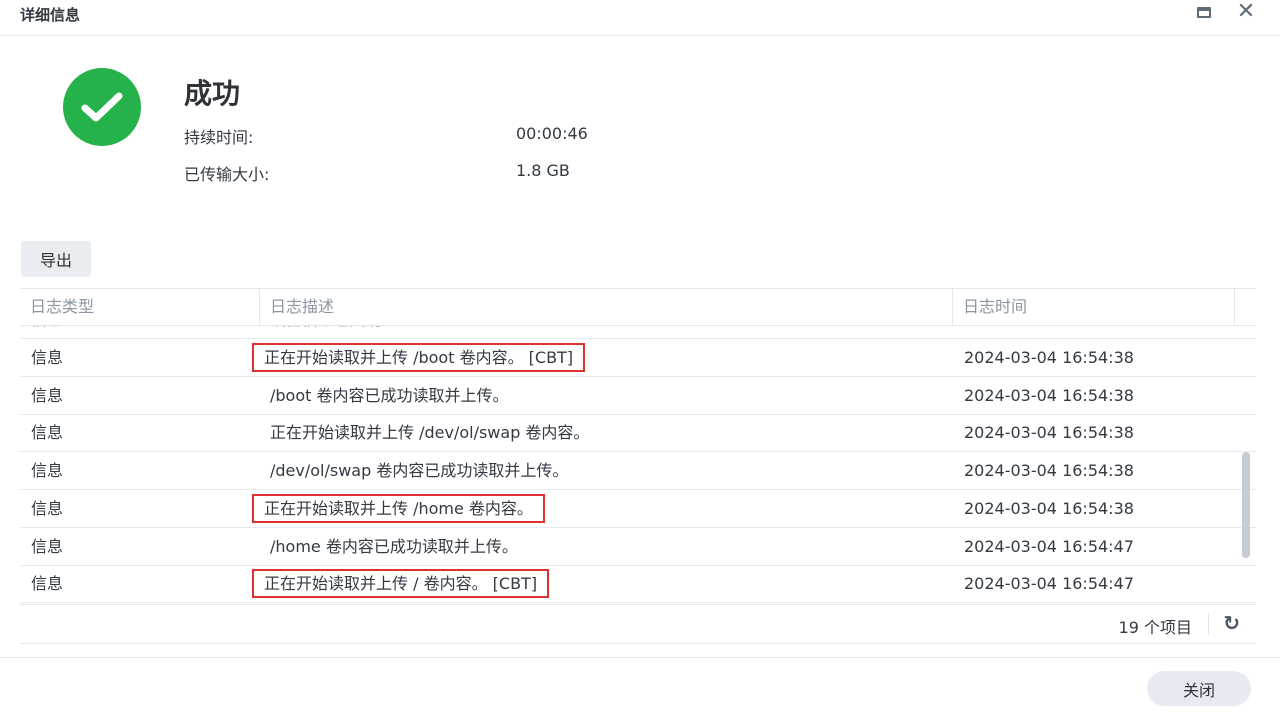 The height and width of the screenshot is (714, 1280). I want to click on footer-divider, so click(1208, 624).